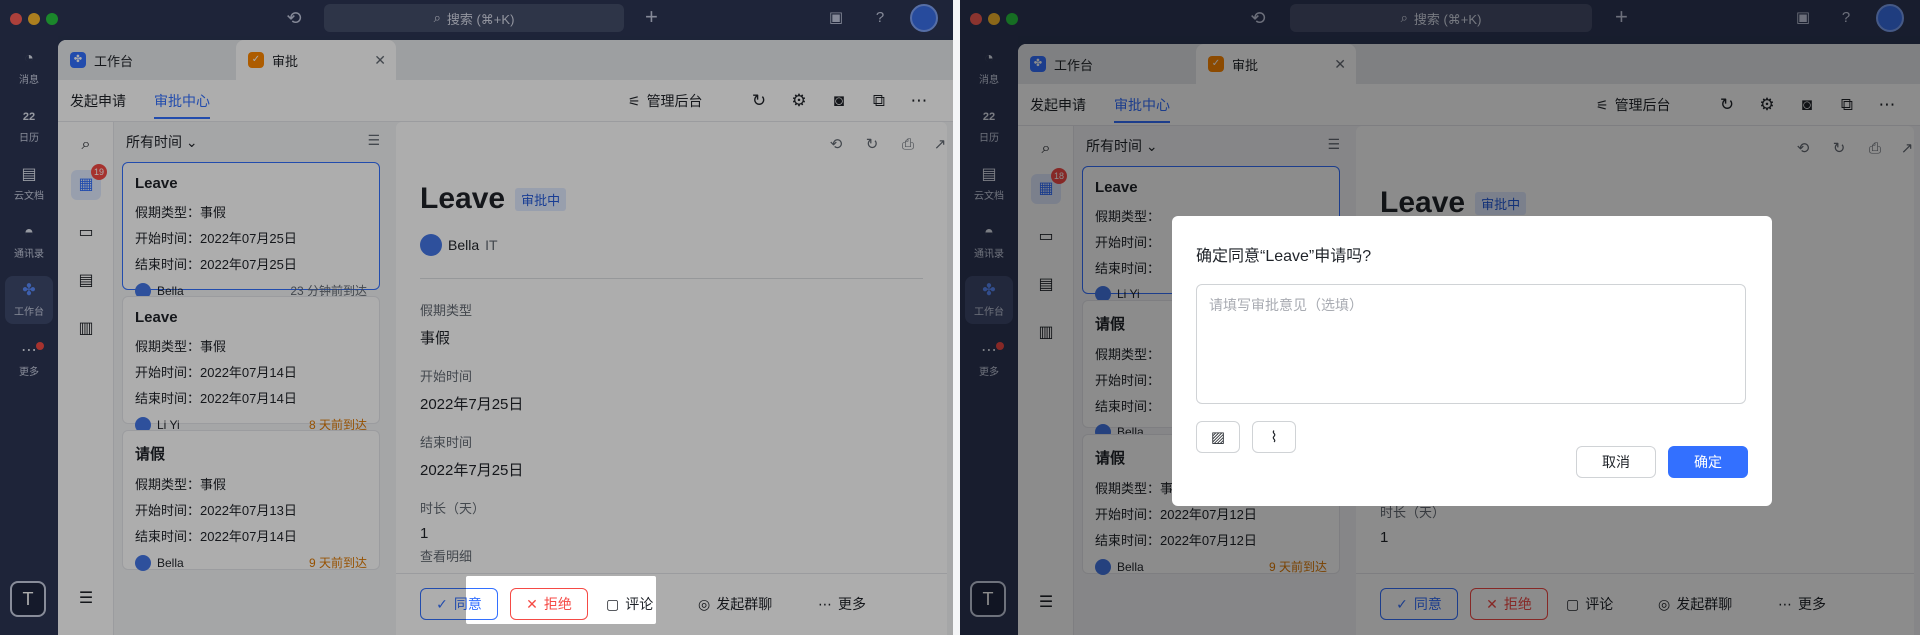 The height and width of the screenshot is (635, 1920). What do you see at coordinates (29, 117) in the screenshot?
I see `calendar-icon: 22` at bounding box center [29, 117].